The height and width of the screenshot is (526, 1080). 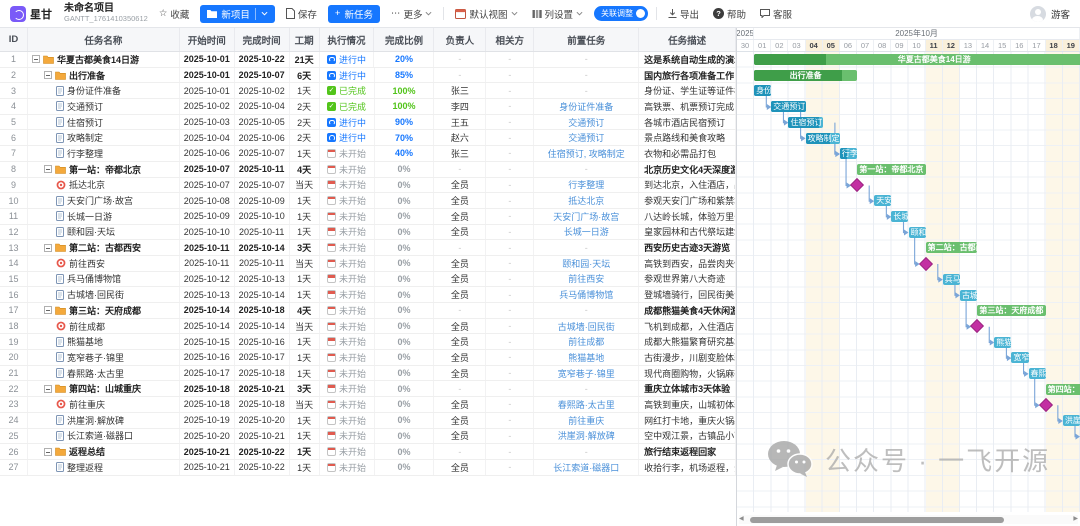 I want to click on cell-task-name: 宽窄巷子·锦里, so click(x=104, y=357).